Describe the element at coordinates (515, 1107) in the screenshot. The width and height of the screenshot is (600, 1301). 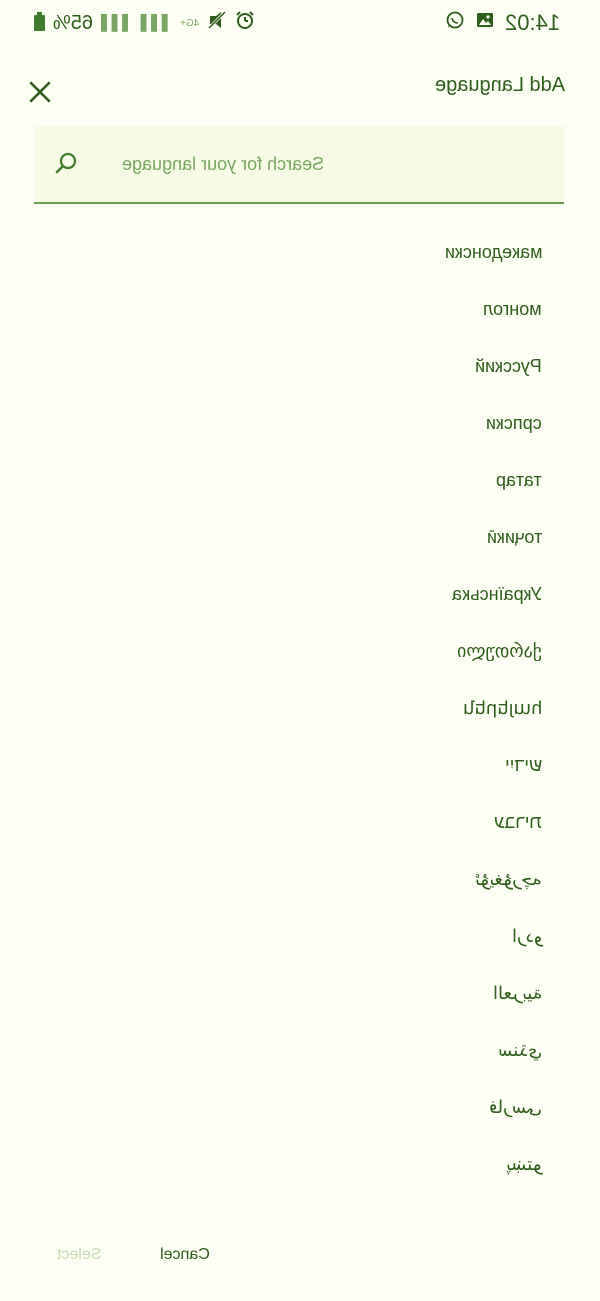
I see `language-label: فارسی` at that location.